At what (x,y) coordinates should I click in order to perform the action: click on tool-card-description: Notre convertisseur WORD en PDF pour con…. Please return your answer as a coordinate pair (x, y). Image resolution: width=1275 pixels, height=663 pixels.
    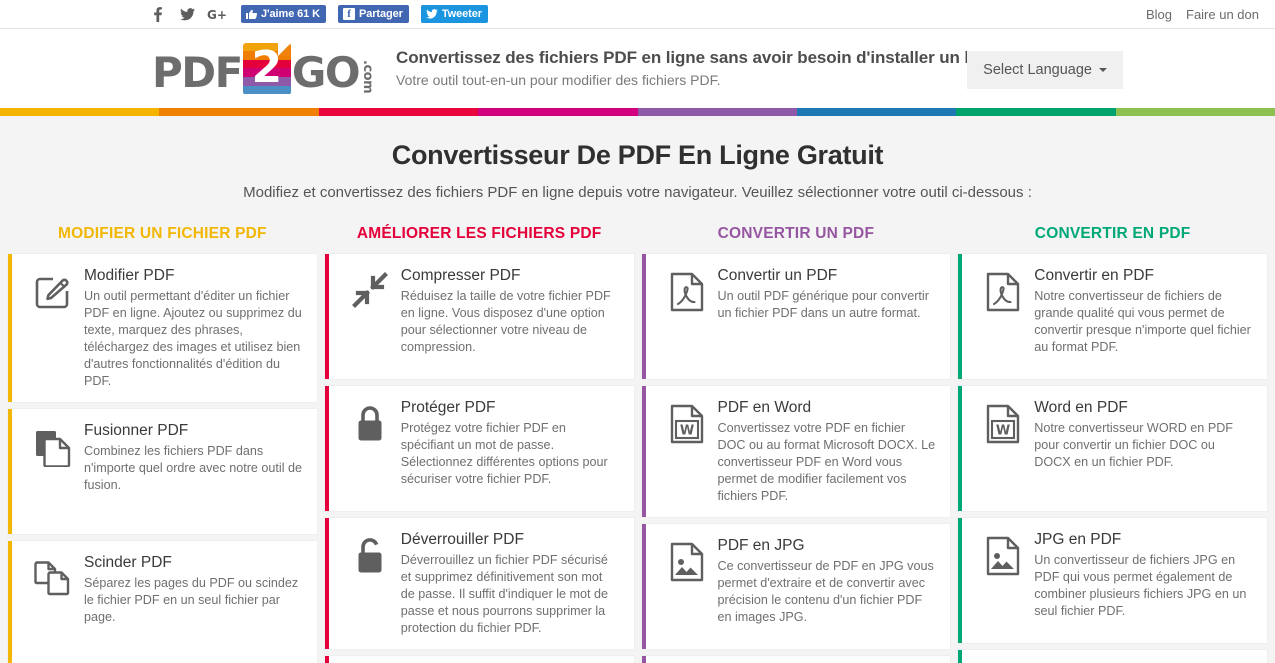
    Looking at the image, I should click on (1134, 445).